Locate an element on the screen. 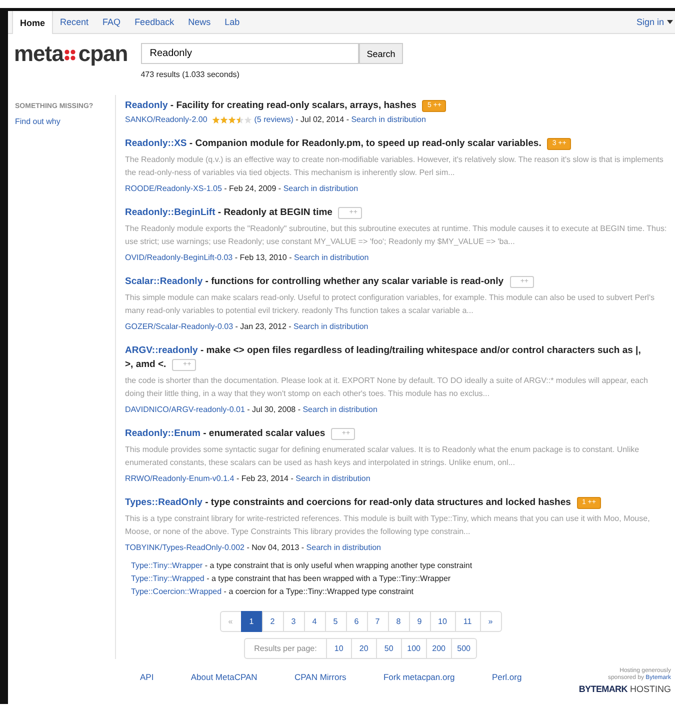 Image resolution: width=675 pixels, height=707 pixels. release-link: RRWO/Readonly-Enum-v0.1.4 is located at coordinates (179, 478).